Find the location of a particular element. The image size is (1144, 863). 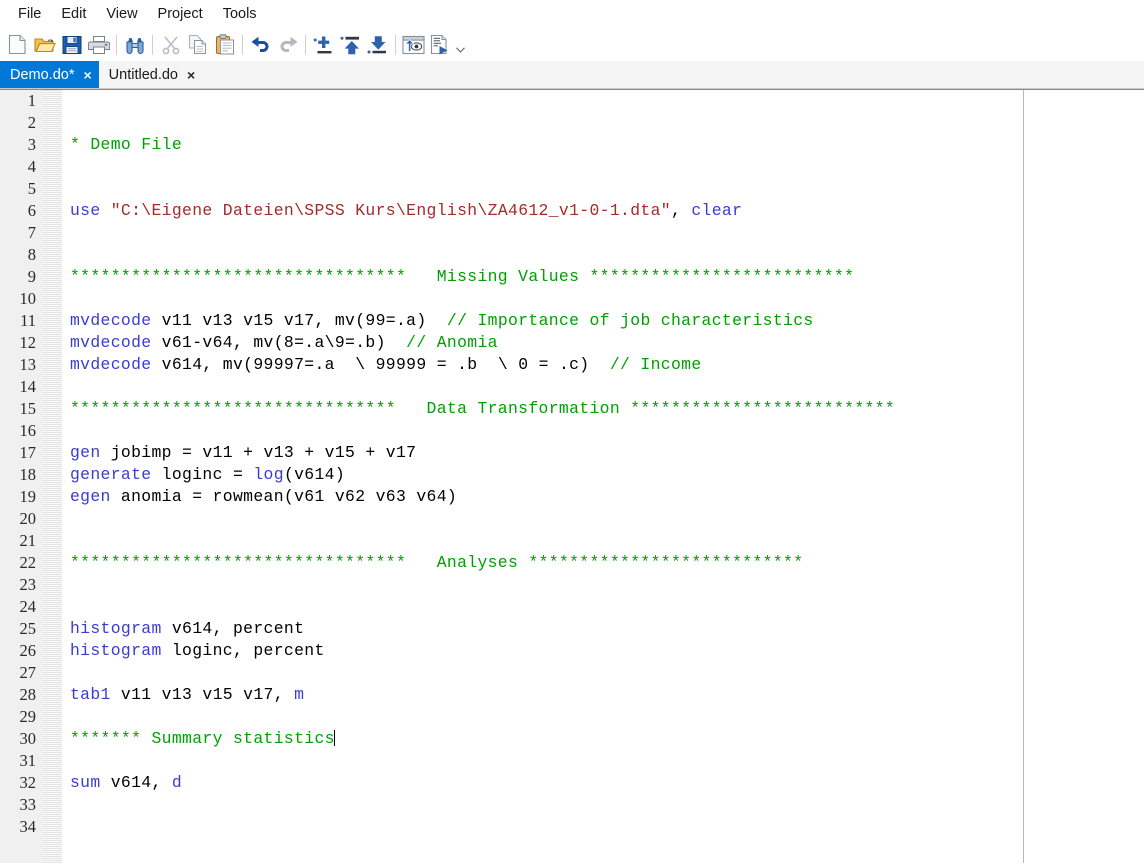

code-token-com: * Demo File is located at coordinates (126, 144).